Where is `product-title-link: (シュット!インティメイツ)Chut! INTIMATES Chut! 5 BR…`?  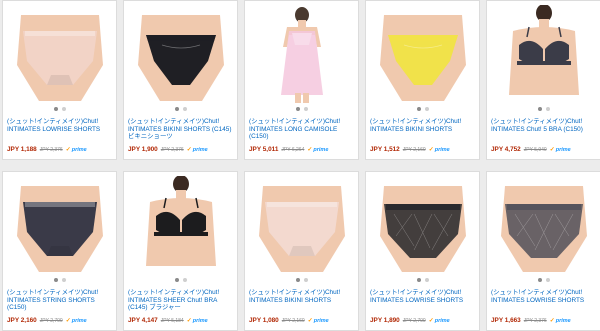 product-title-link: (シュット!インティメイツ)Chut! INTIMATES Chut! 5 BR… is located at coordinates (544, 125).